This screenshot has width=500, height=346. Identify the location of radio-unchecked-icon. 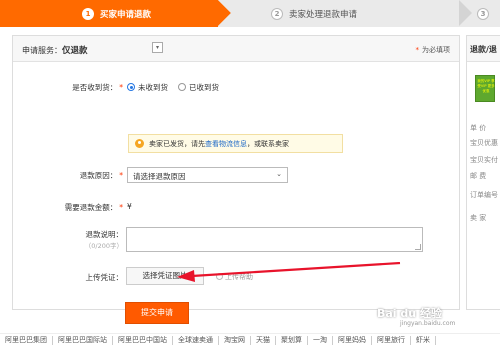
(182, 87).